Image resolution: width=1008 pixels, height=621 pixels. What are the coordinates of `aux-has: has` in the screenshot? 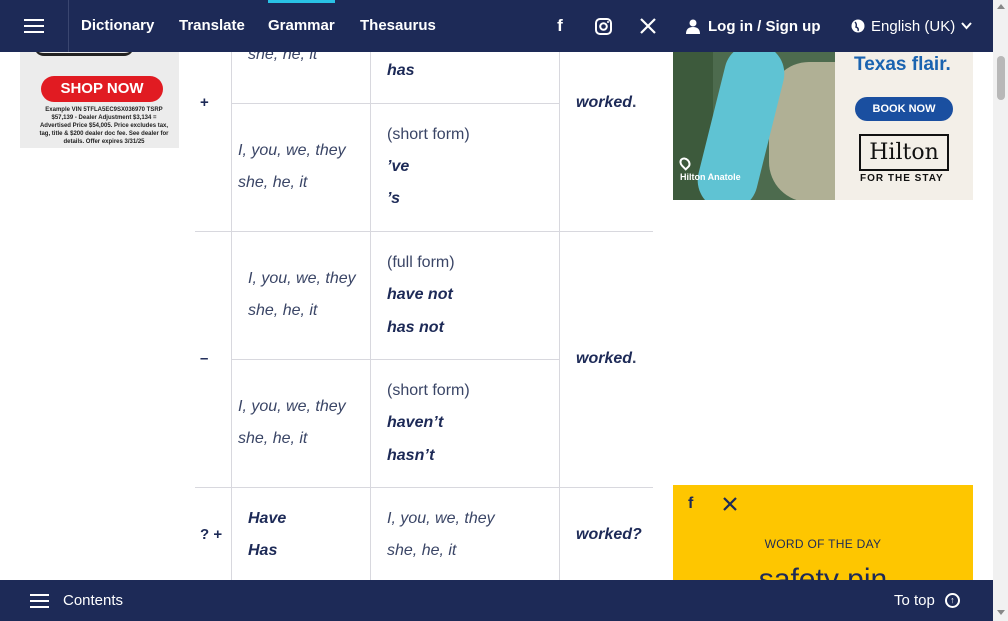 It's located at (401, 70).